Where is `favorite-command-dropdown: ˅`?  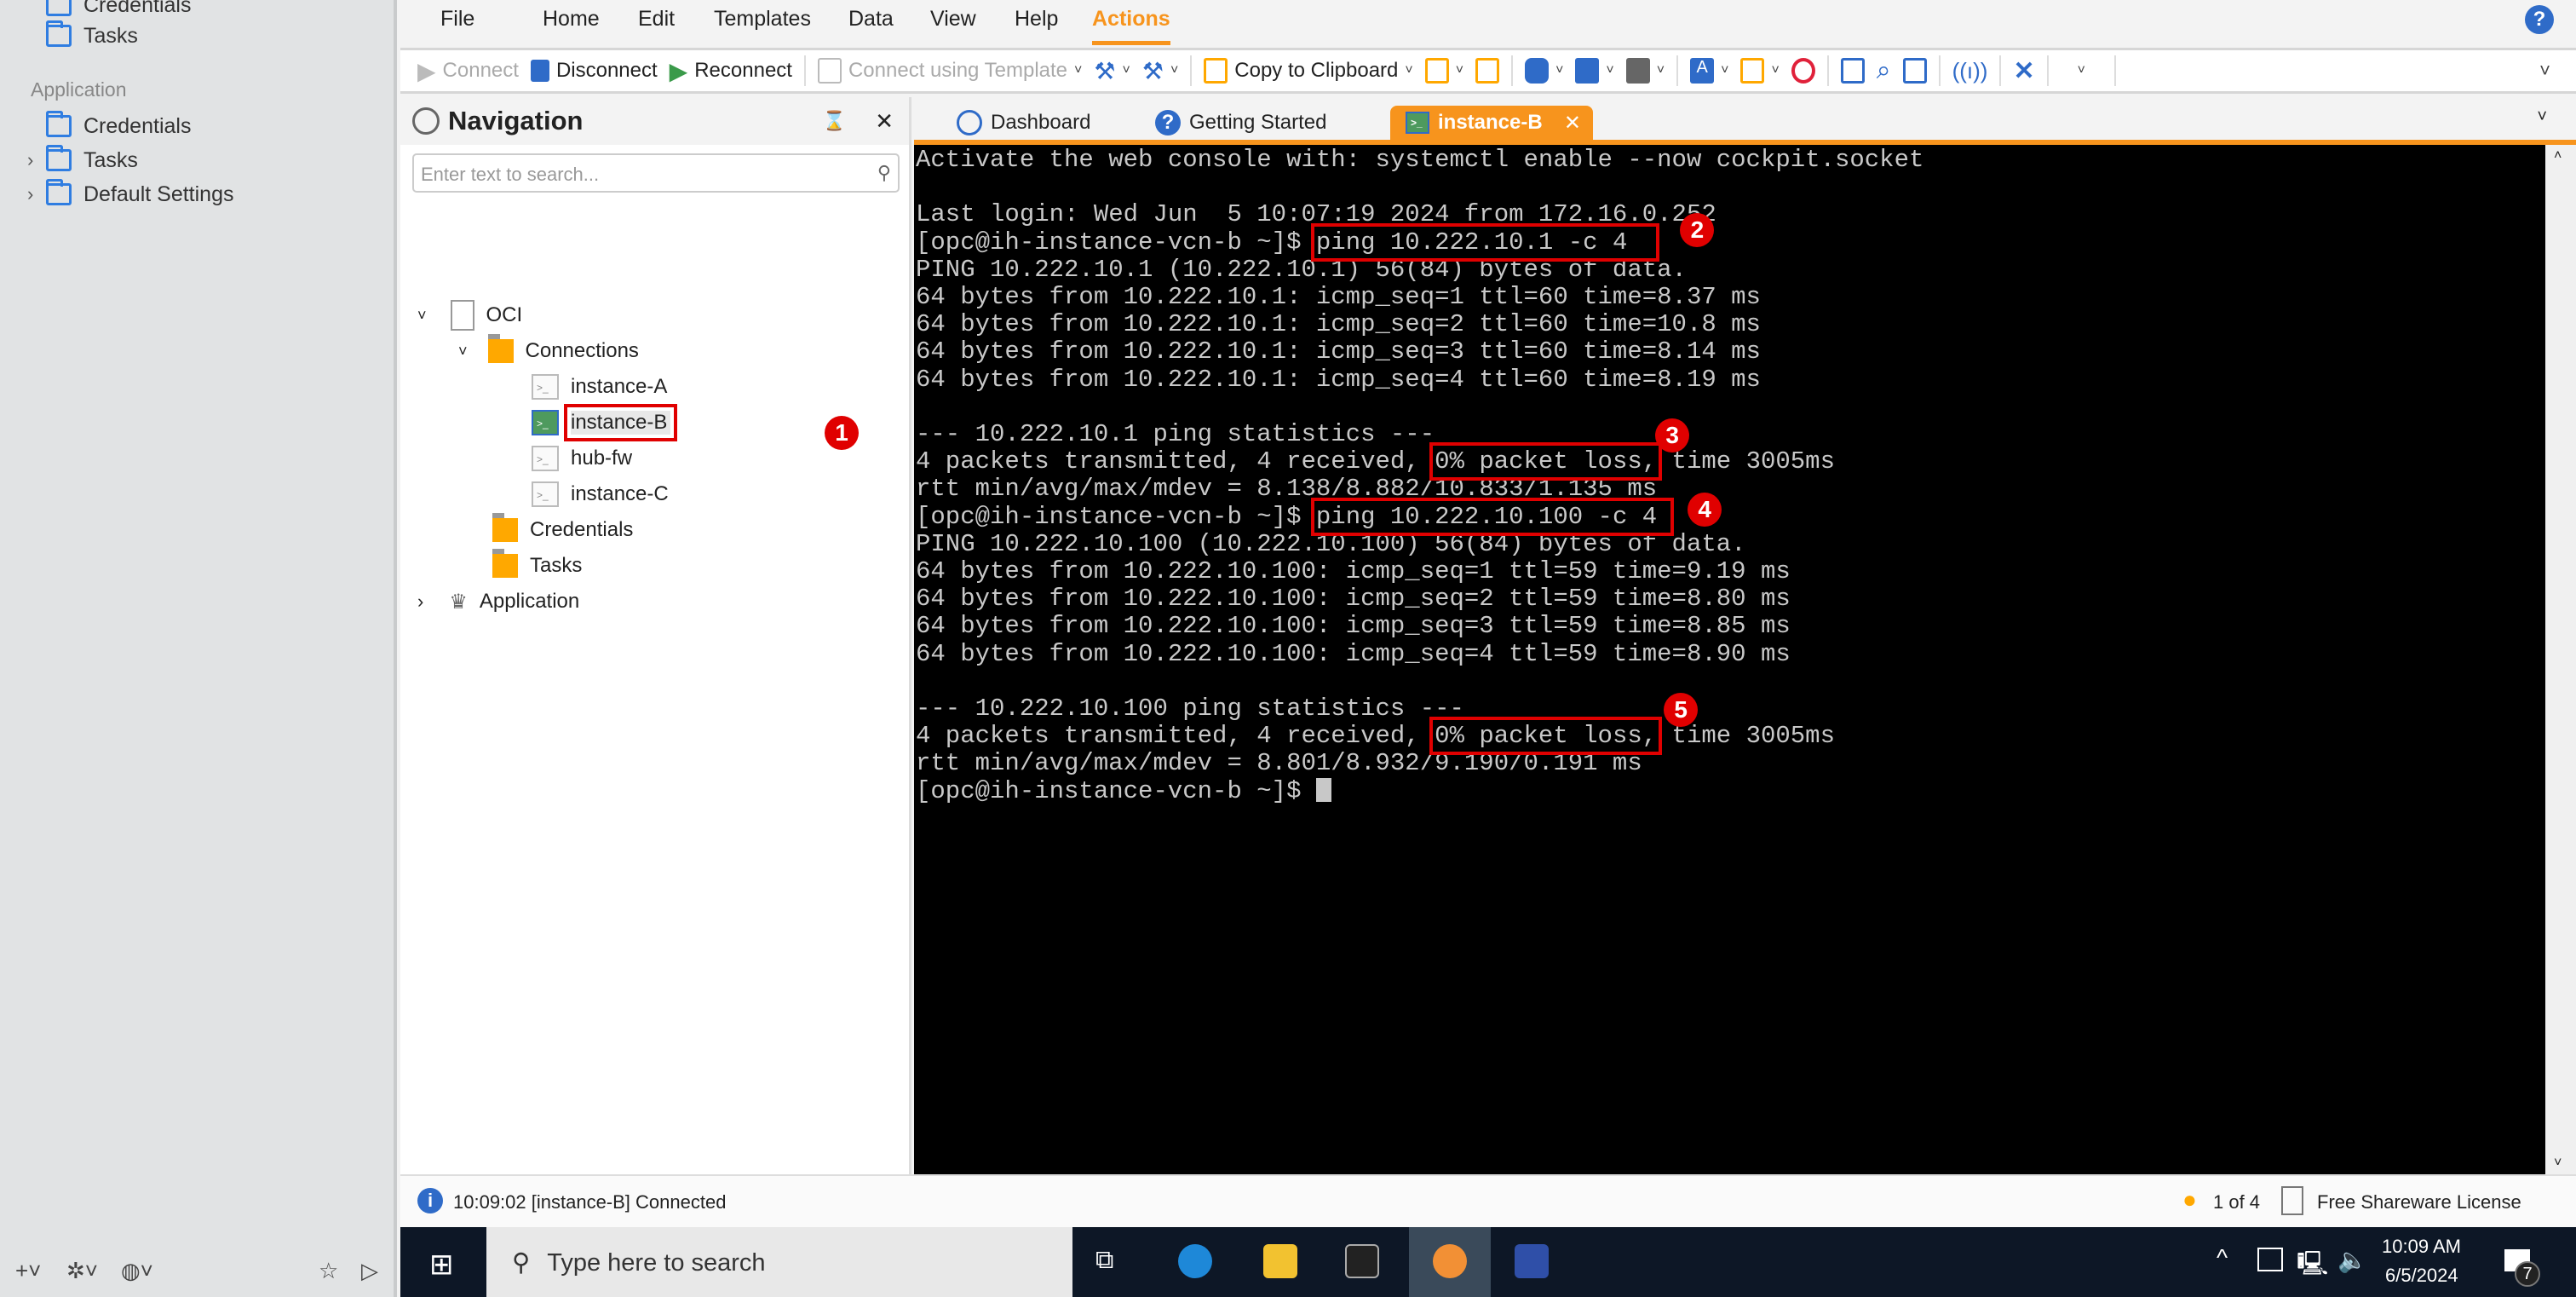 favorite-command-dropdown: ˅ is located at coordinates (1645, 71).